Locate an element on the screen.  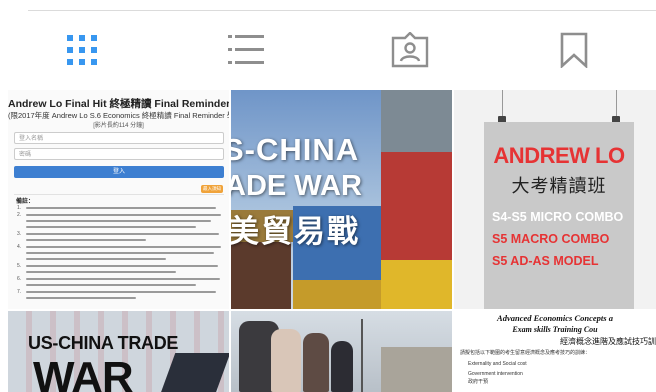
doc-title-1: Advanced Economics Concepts a is located at coordinates (555, 318).